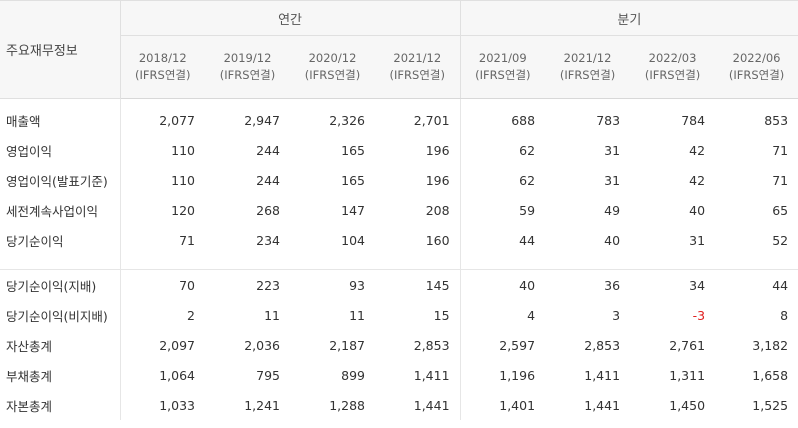 The image size is (798, 428). I want to click on value-cell: 1,288, so click(347, 405).